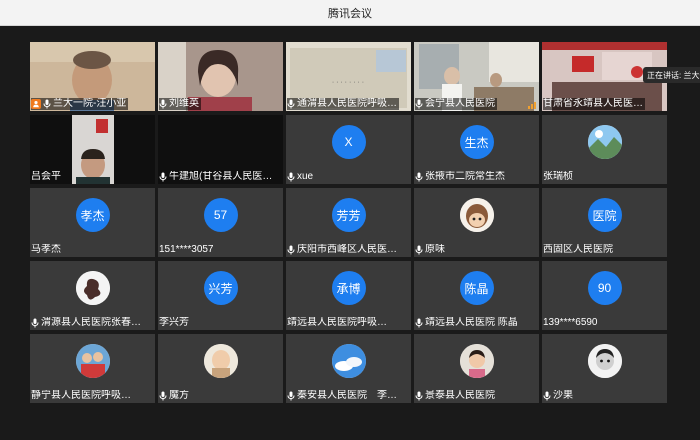 The width and height of the screenshot is (700, 440). I want to click on participant-name-label: 吕会平, so click(47, 177).